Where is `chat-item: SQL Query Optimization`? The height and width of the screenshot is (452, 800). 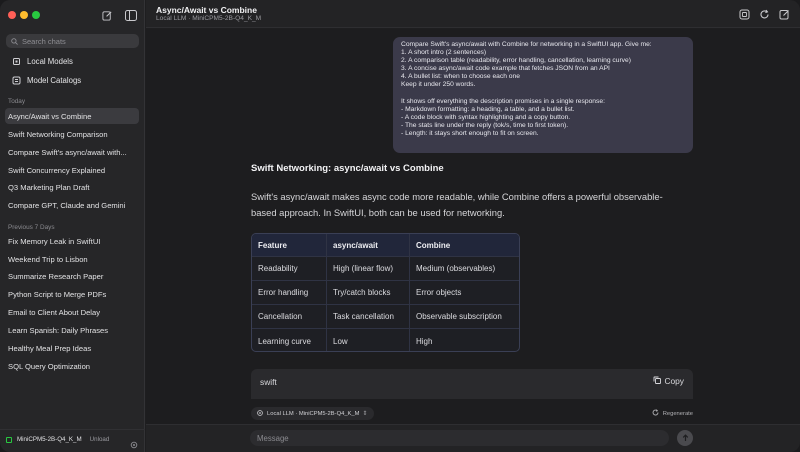
chat-item: SQL Query Optimization is located at coordinates (72, 366).